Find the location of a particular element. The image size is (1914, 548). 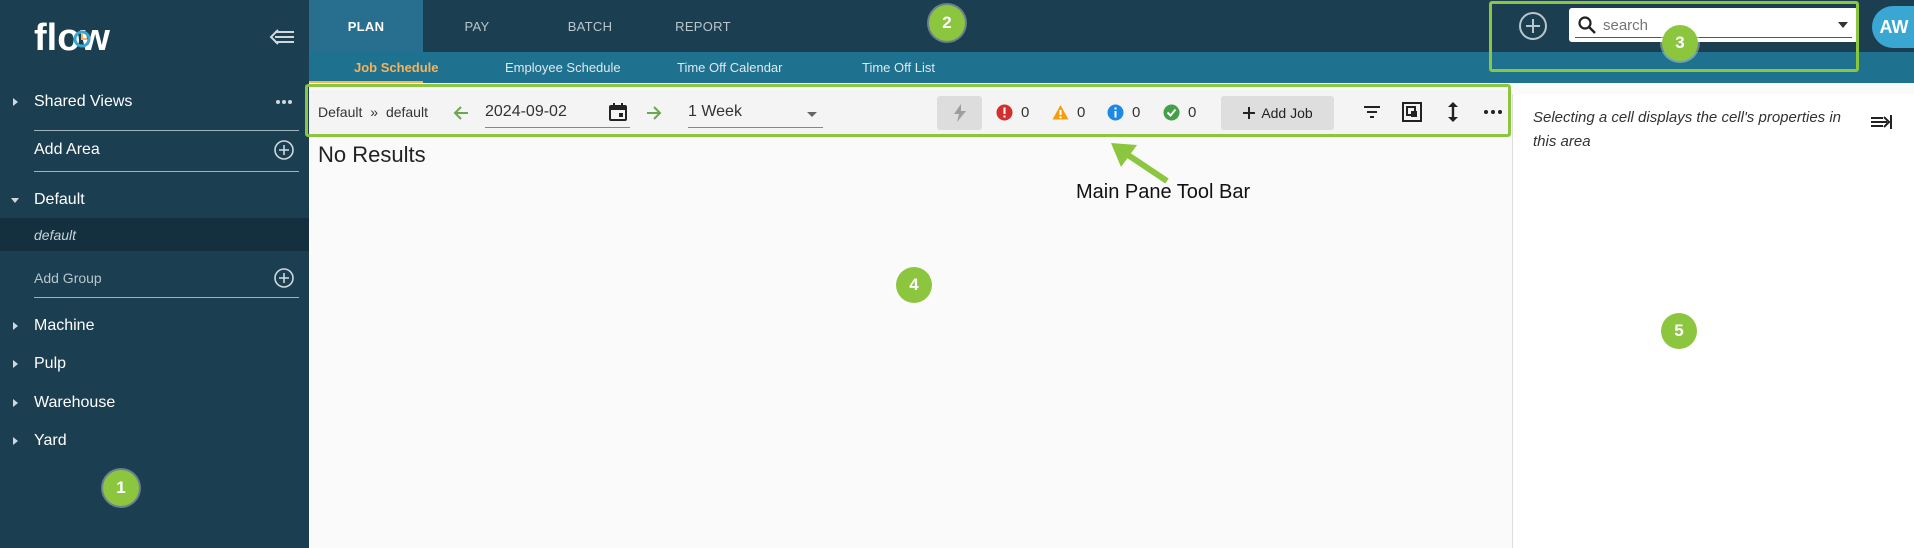

svg-text: flow is located at coordinates (72, 38).